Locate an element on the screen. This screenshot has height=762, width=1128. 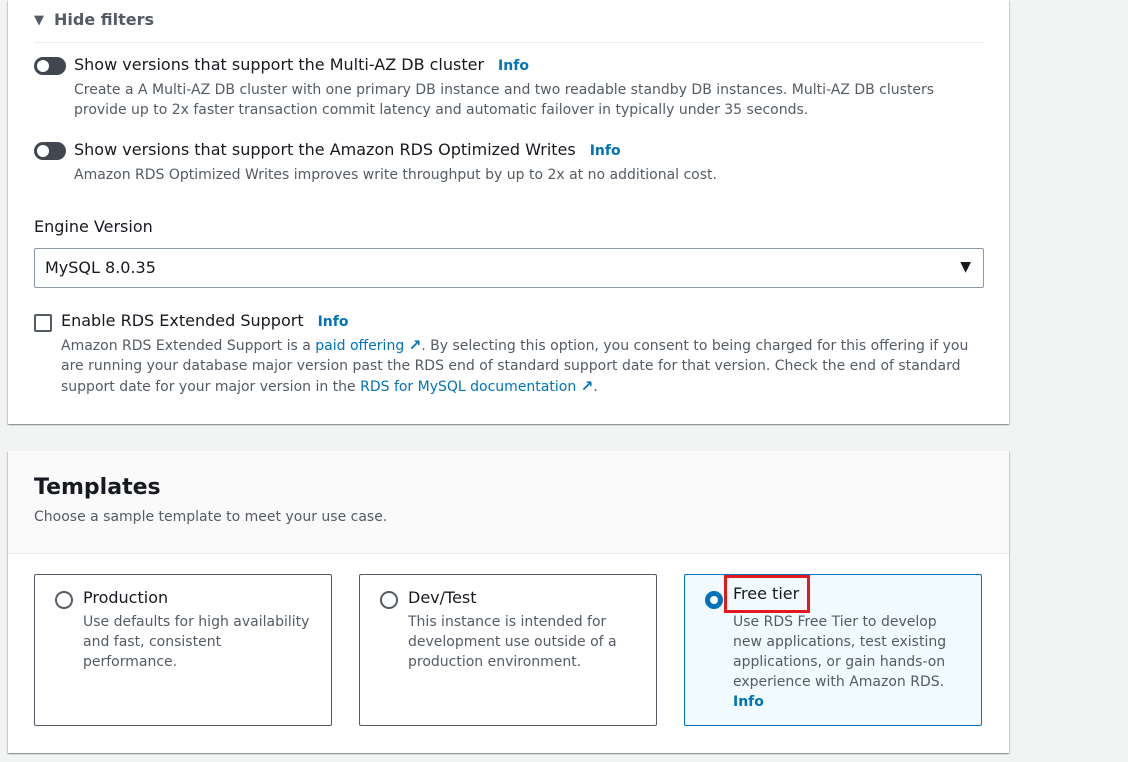
multi-az-info-link: Info is located at coordinates (513, 66).